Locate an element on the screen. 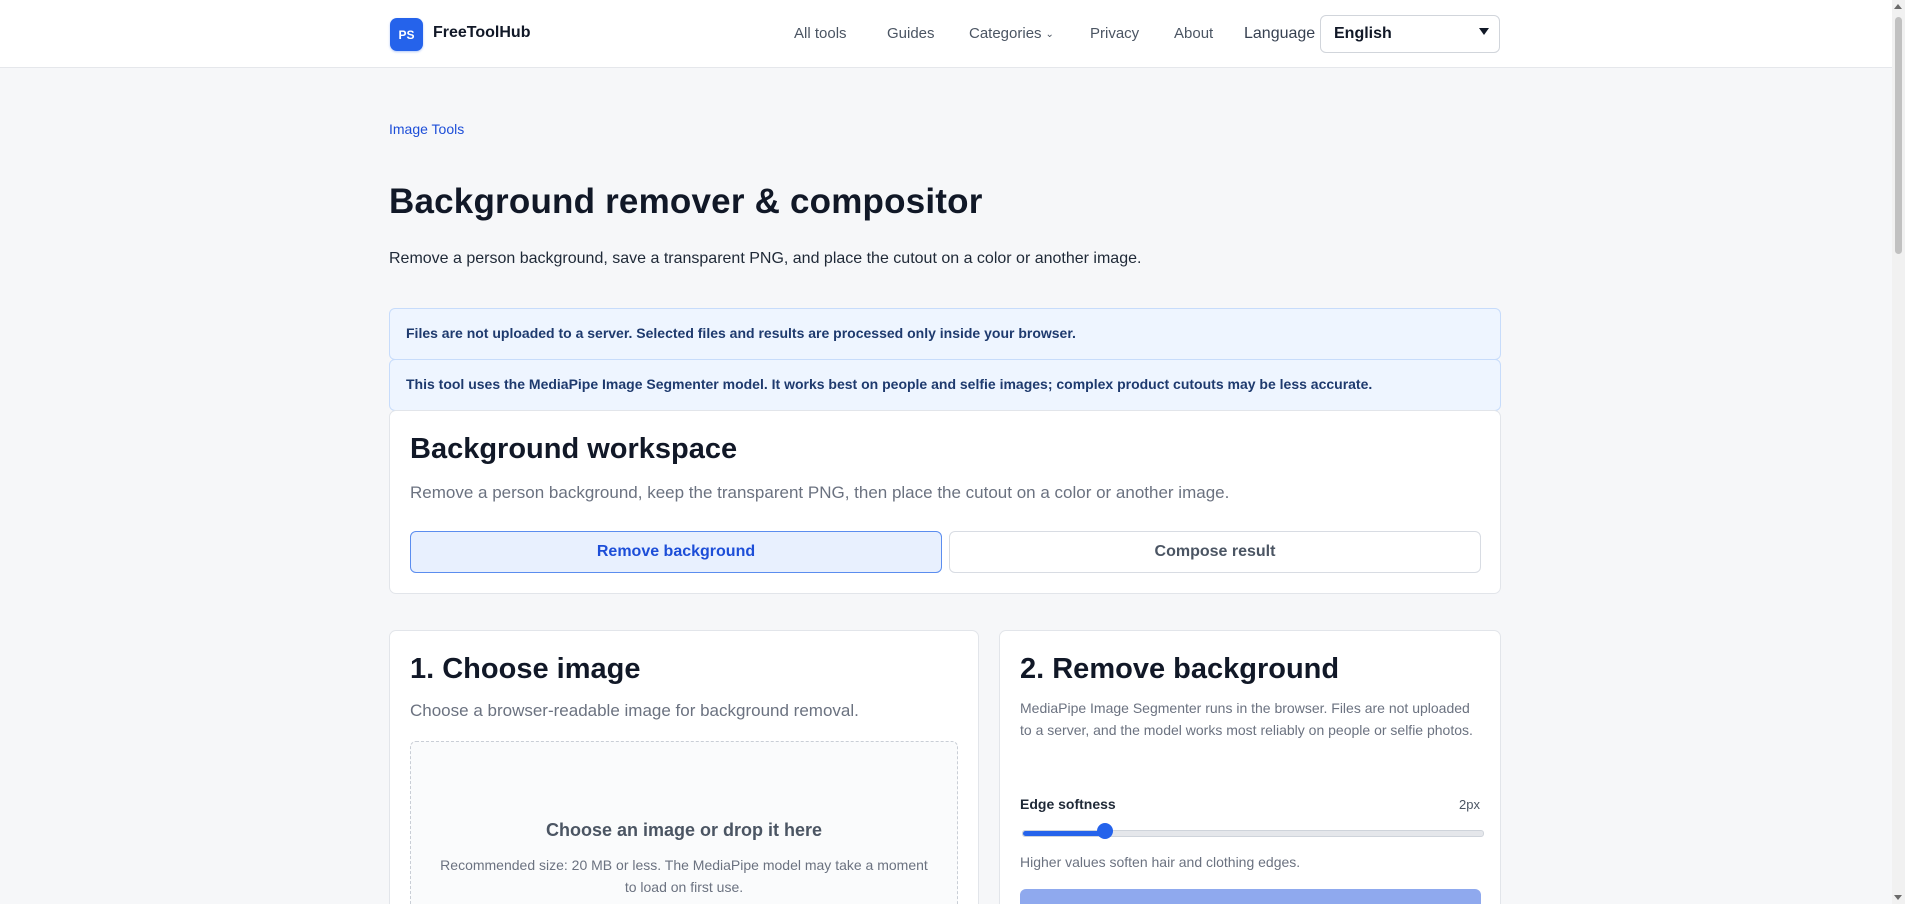  edge-softness-value: 2px is located at coordinates (1469, 804).